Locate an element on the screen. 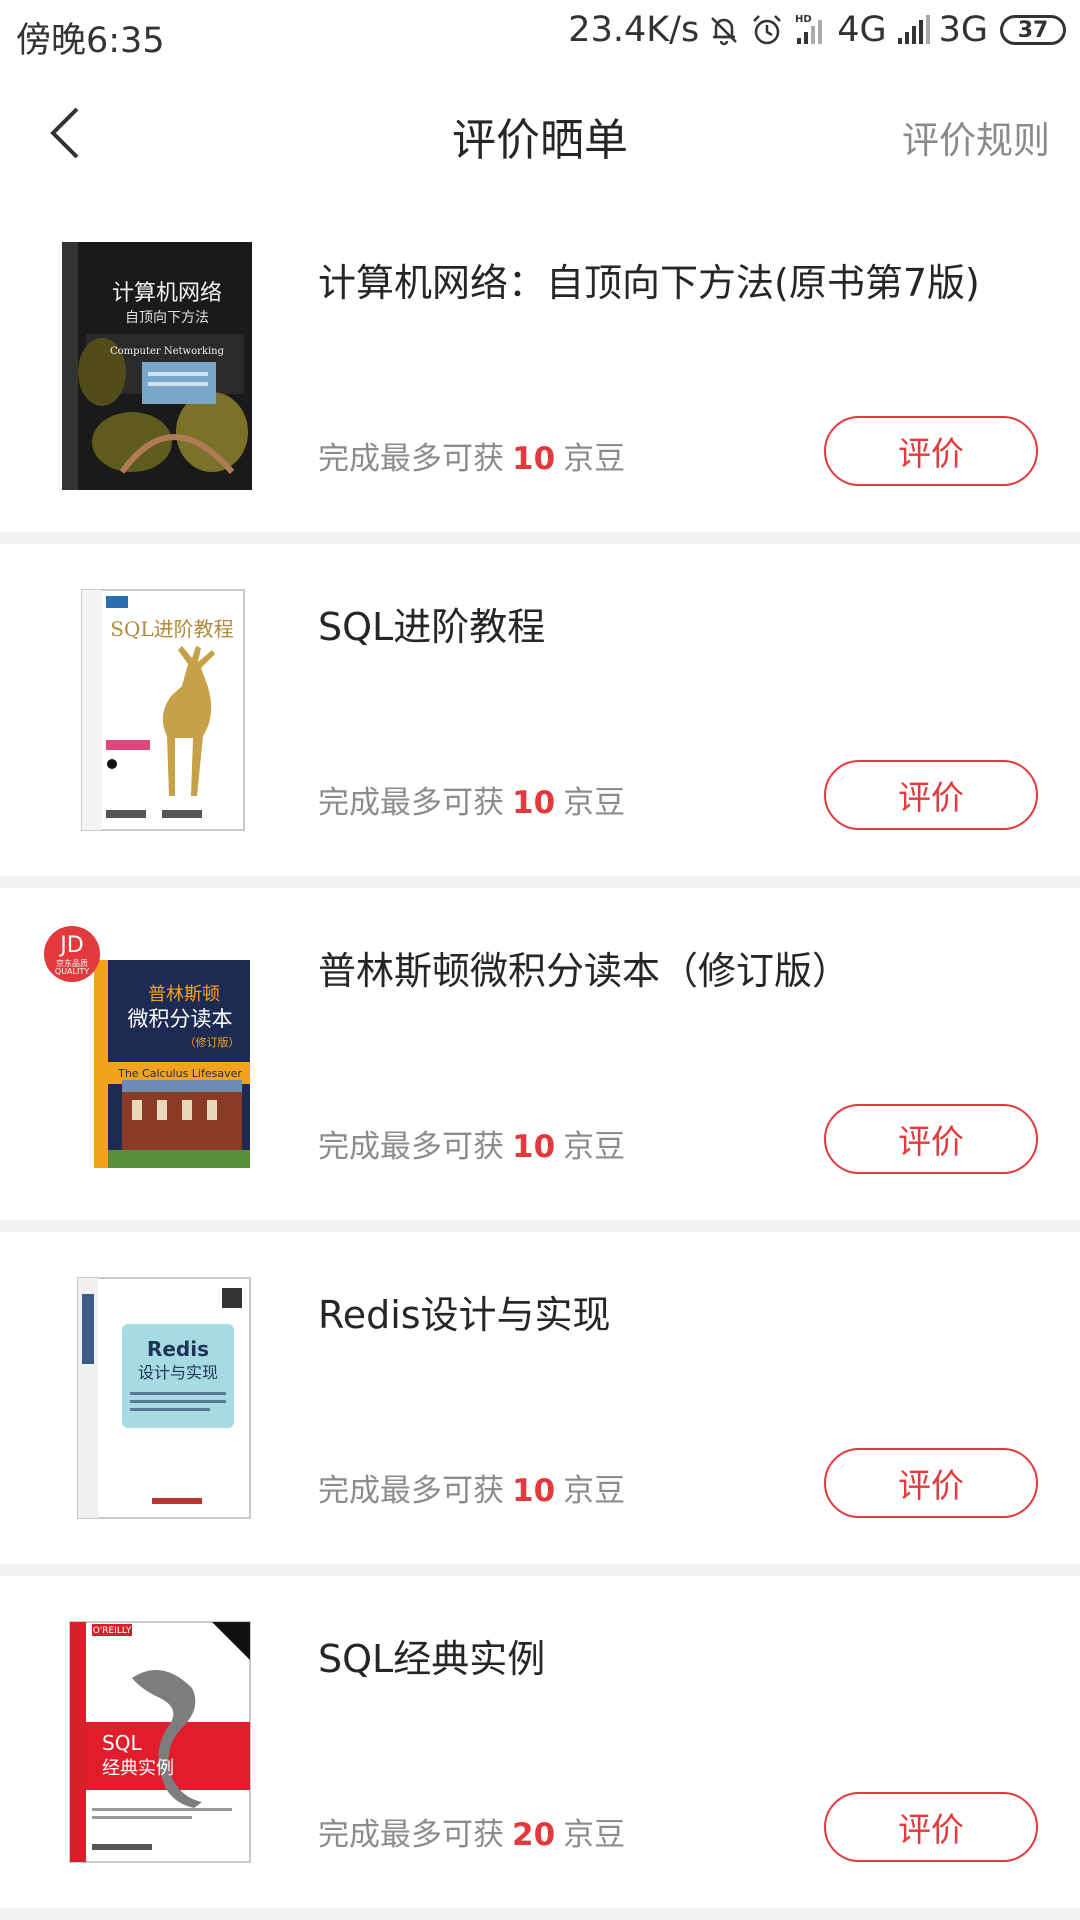 The height and width of the screenshot is (1920, 1080). book-cover-image: SQL进阶教程 is located at coordinates (163, 710).